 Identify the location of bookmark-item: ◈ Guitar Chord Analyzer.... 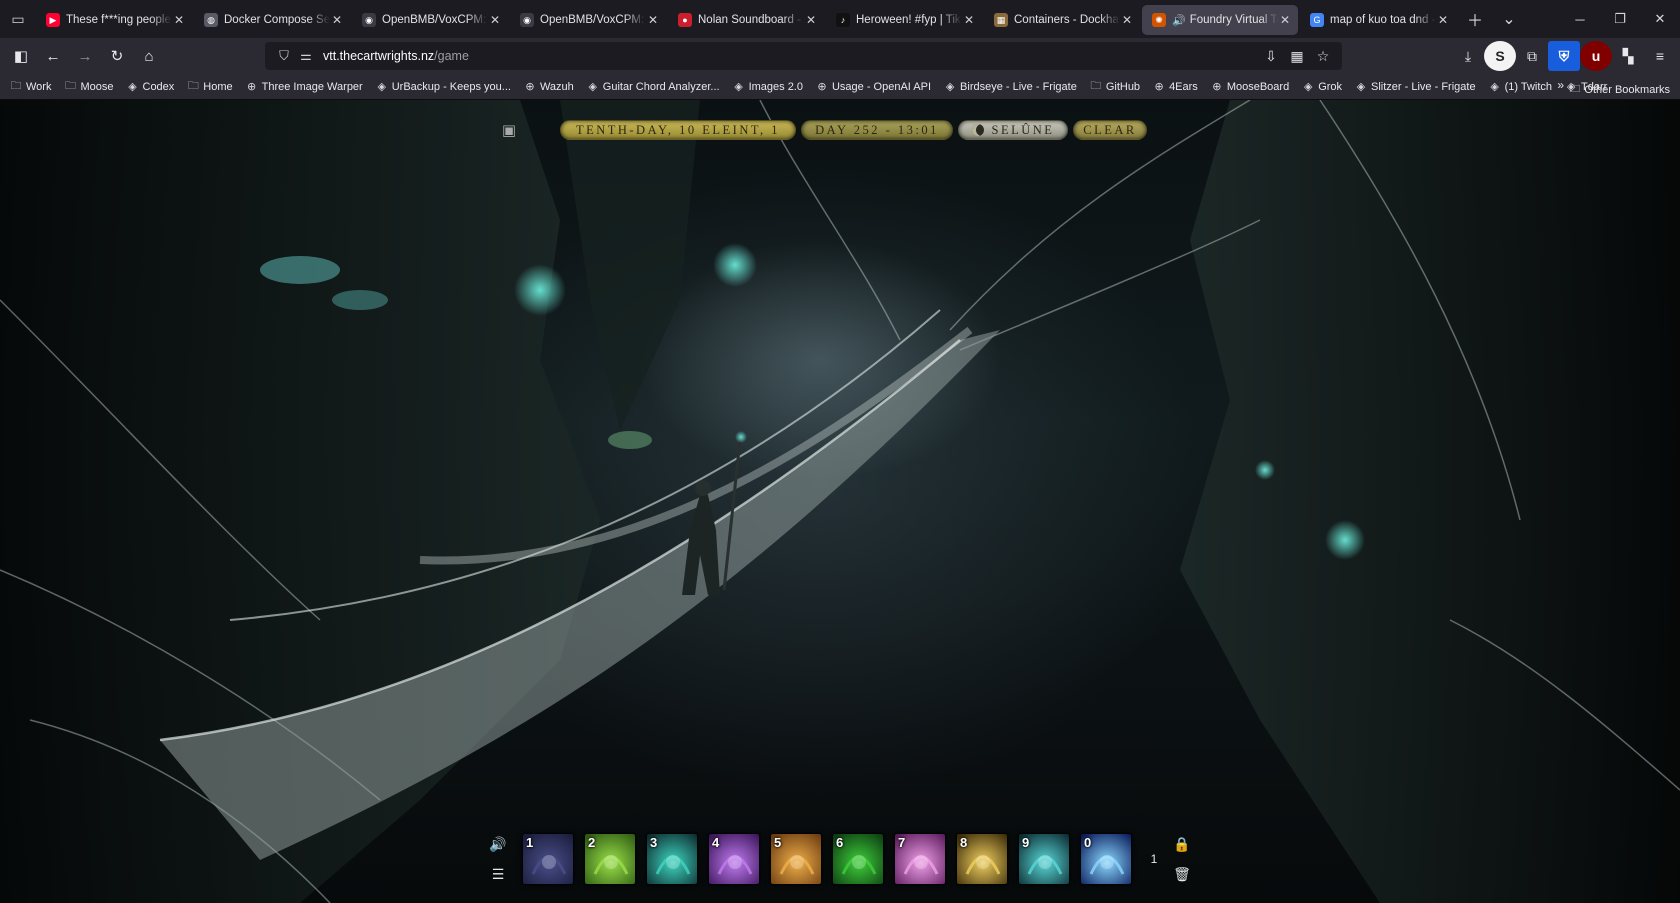
(653, 86).